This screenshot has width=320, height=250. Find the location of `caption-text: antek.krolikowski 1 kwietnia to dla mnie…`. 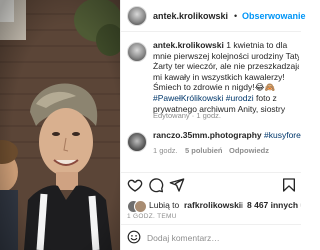

caption-text: antek.krolikowski 1 kwietnia to dla mnie… is located at coordinates (226, 77).